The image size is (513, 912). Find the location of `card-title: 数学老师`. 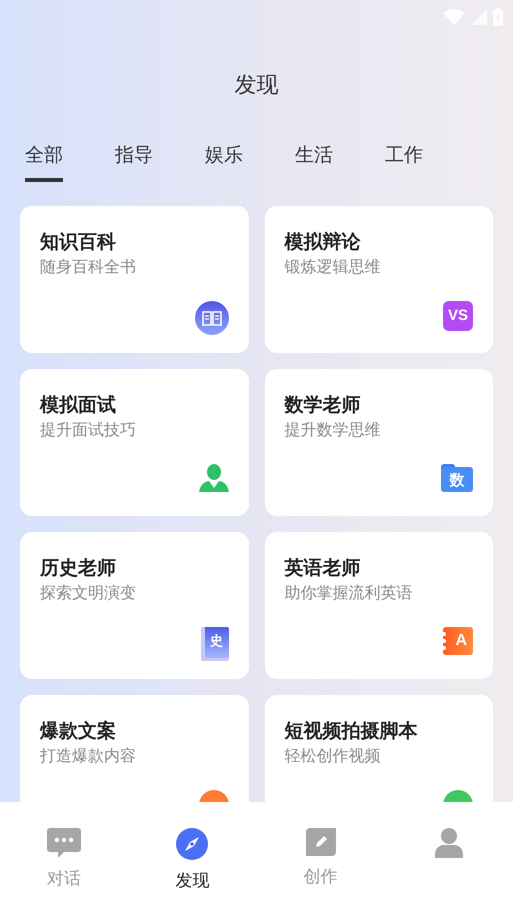

card-title: 数学老师 is located at coordinates (323, 406).